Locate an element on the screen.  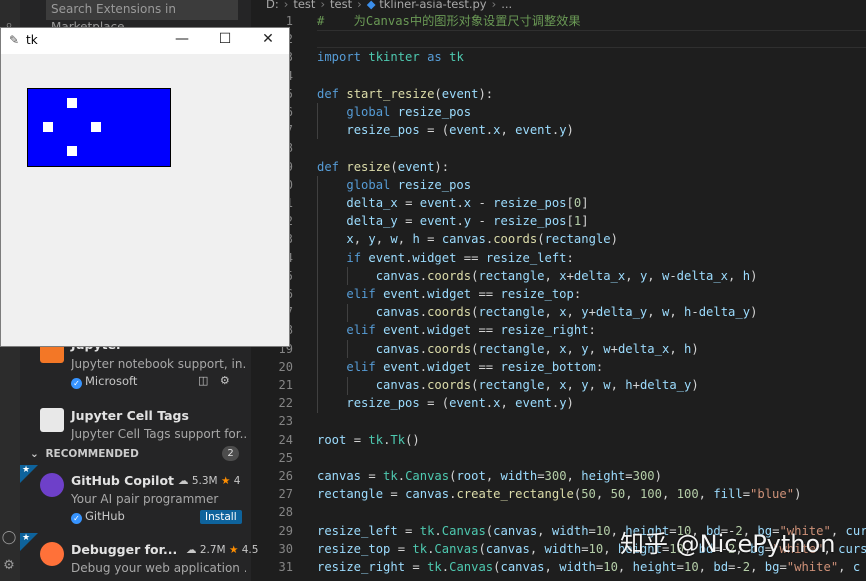
chevron-down-icon: ⌄ is located at coordinates (34, 454).